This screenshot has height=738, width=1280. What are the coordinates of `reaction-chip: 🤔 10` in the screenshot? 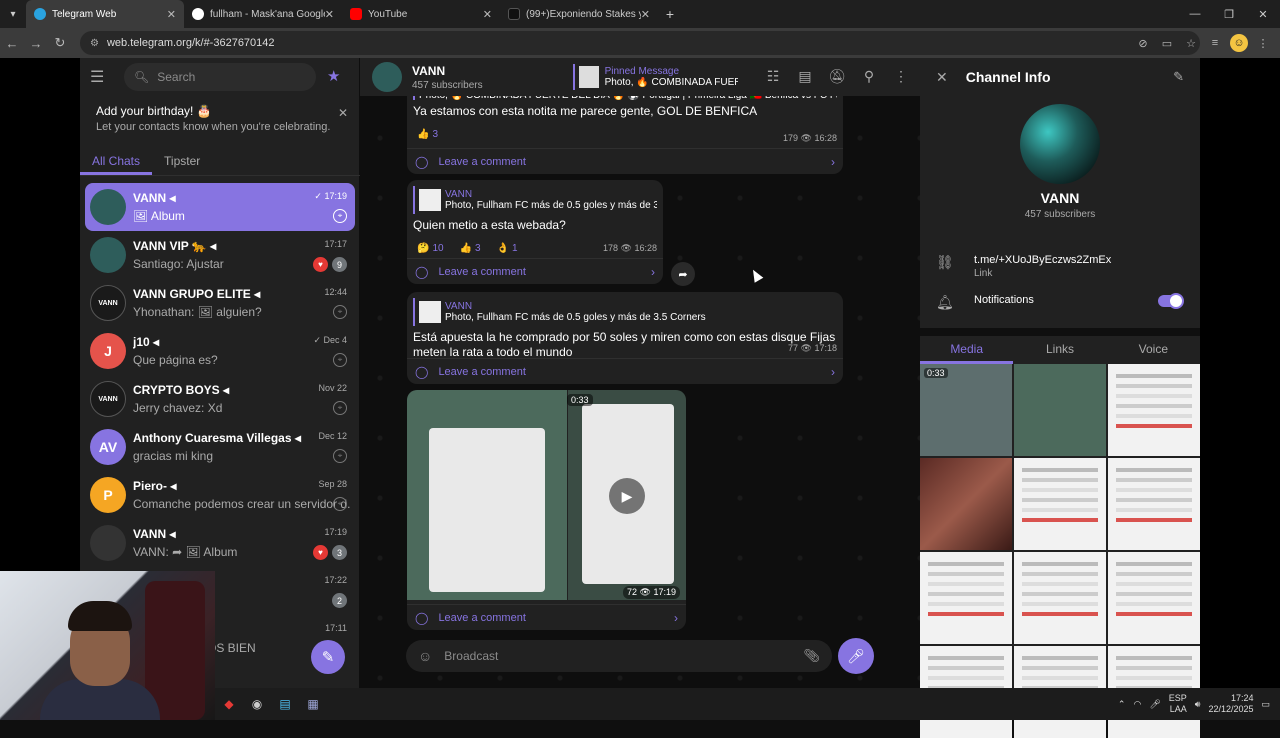 It's located at (430, 248).